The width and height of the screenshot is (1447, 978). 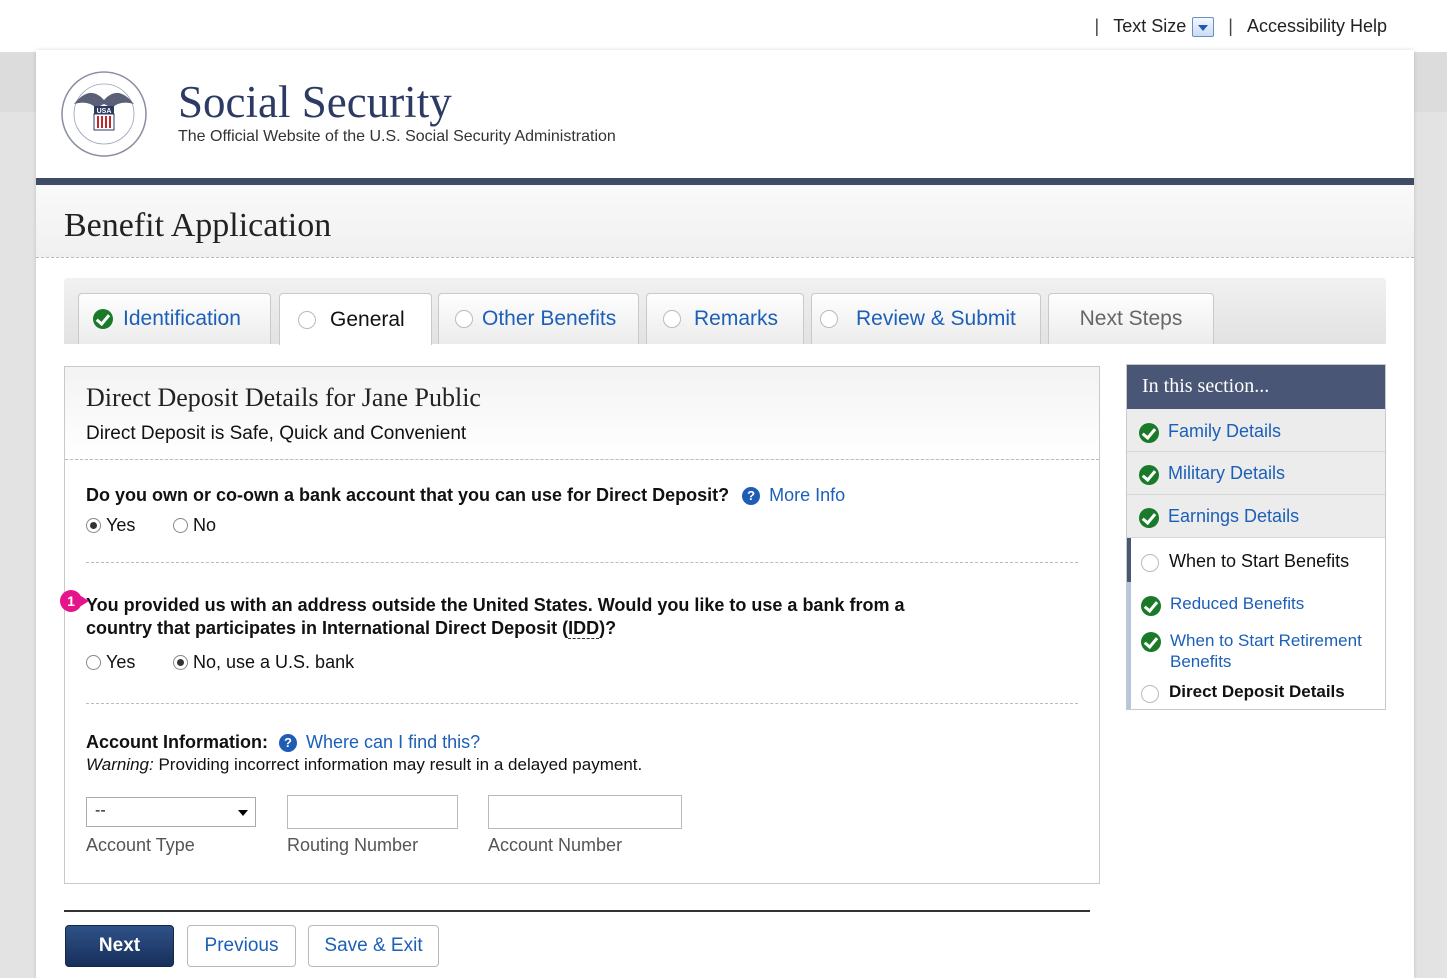 What do you see at coordinates (1266, 651) in the screenshot?
I see `sidebar-item-label: When to Start Retirement Benefits` at bounding box center [1266, 651].